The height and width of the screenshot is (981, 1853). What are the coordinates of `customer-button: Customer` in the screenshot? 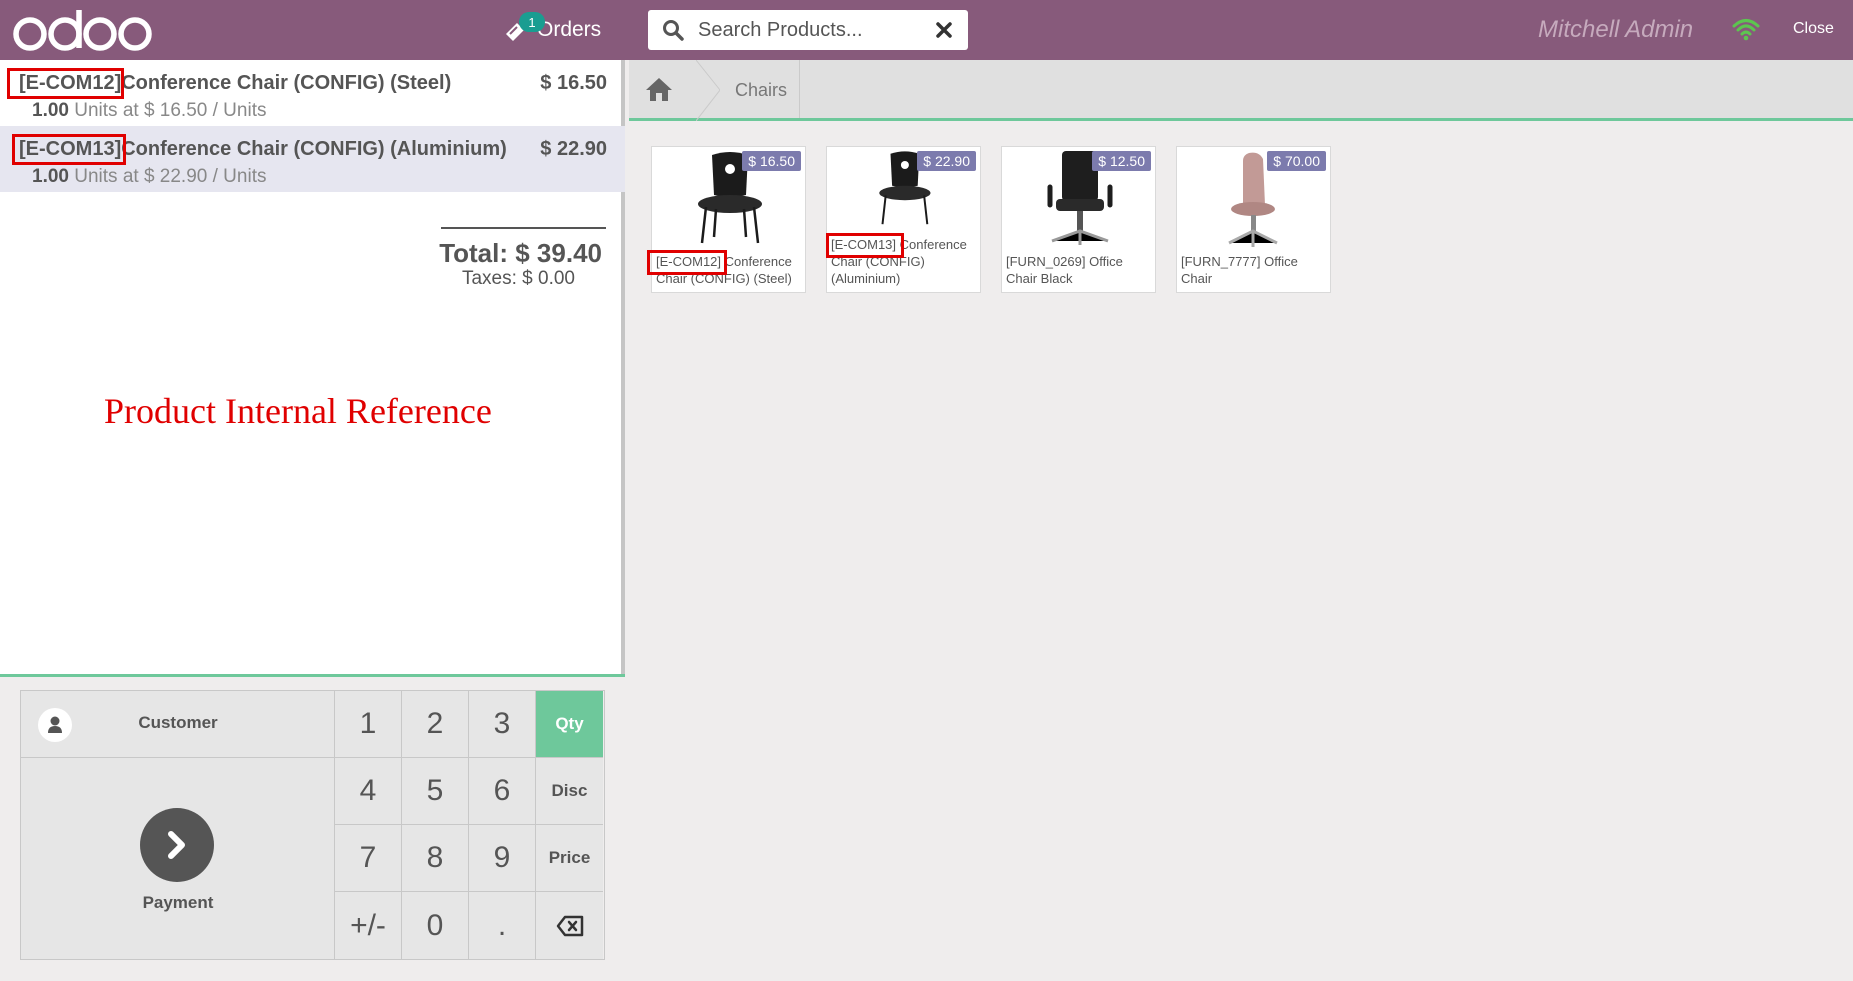 It's located at (178, 724).